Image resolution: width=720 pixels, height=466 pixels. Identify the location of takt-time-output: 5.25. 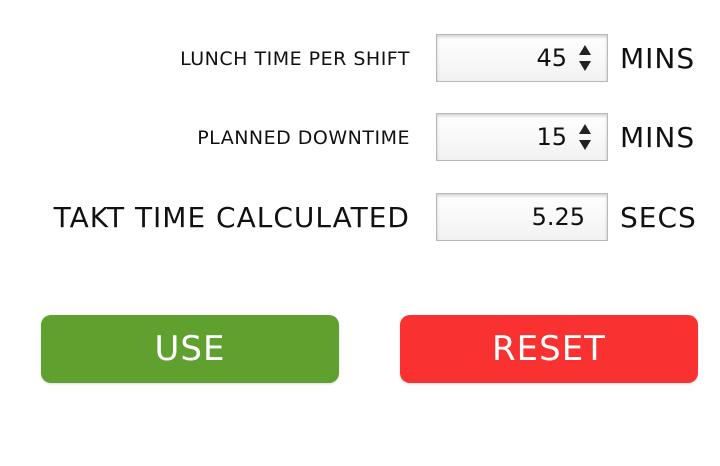
(522, 217).